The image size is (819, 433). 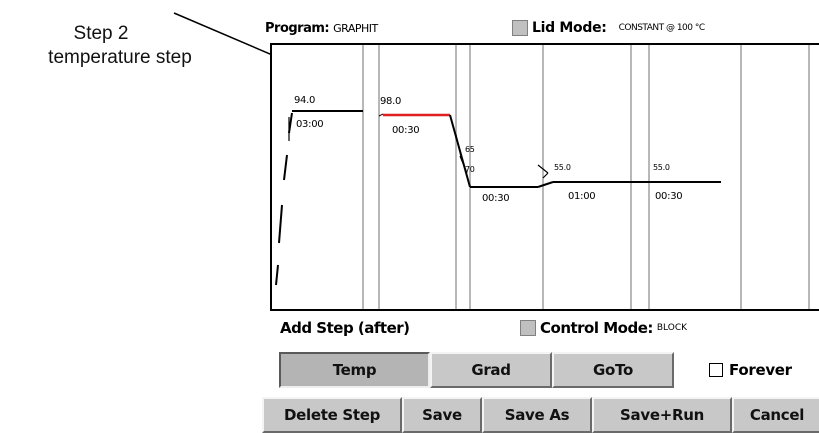 I want to click on control-mode-toggle-icon, so click(x=528, y=328).